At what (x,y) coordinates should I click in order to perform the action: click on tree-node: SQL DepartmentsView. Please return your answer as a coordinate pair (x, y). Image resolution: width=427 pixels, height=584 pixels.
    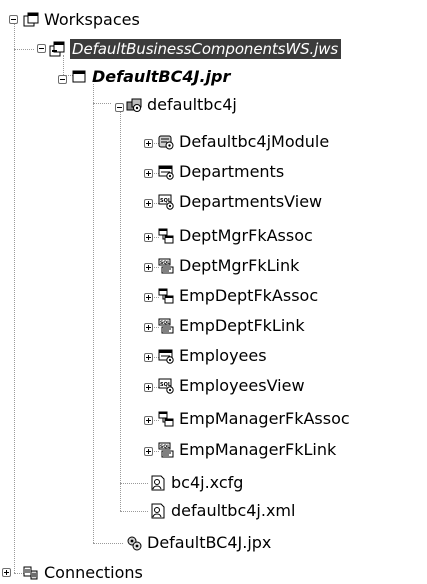
    Looking at the image, I should click on (240, 202).